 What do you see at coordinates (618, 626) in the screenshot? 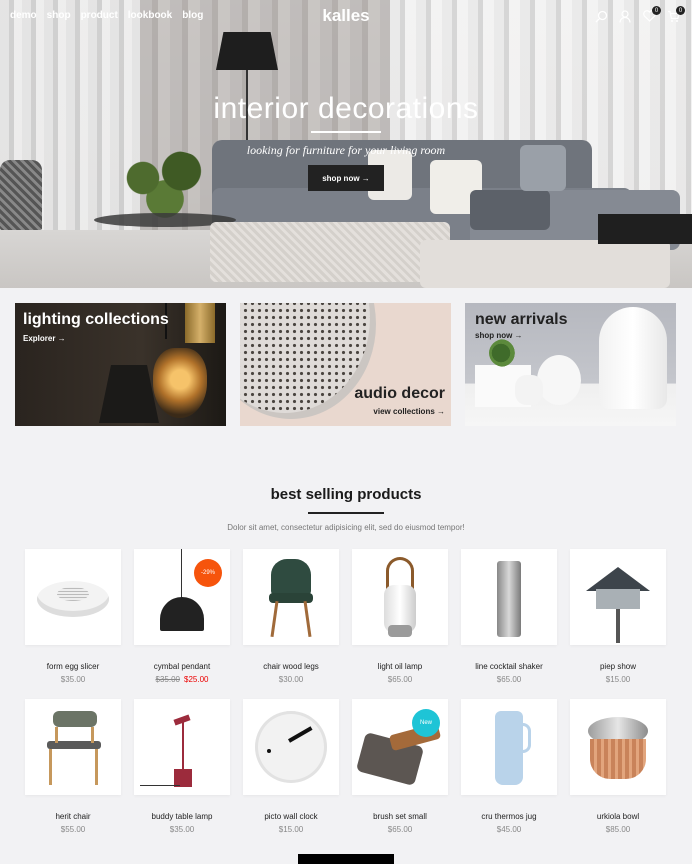
I see `birdhouse-post` at bounding box center [618, 626].